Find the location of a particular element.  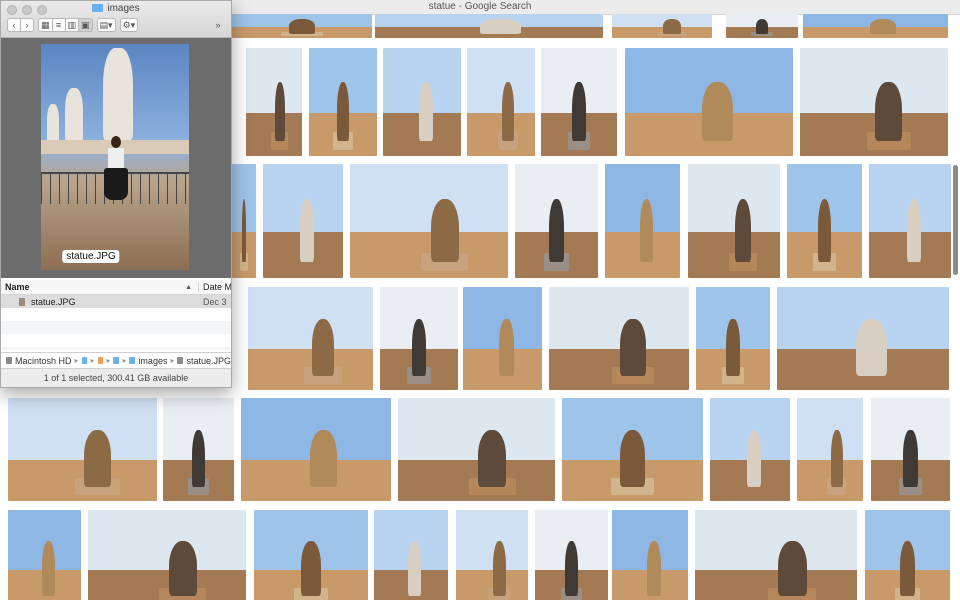

file-list-empty-rows is located at coordinates (116, 329).